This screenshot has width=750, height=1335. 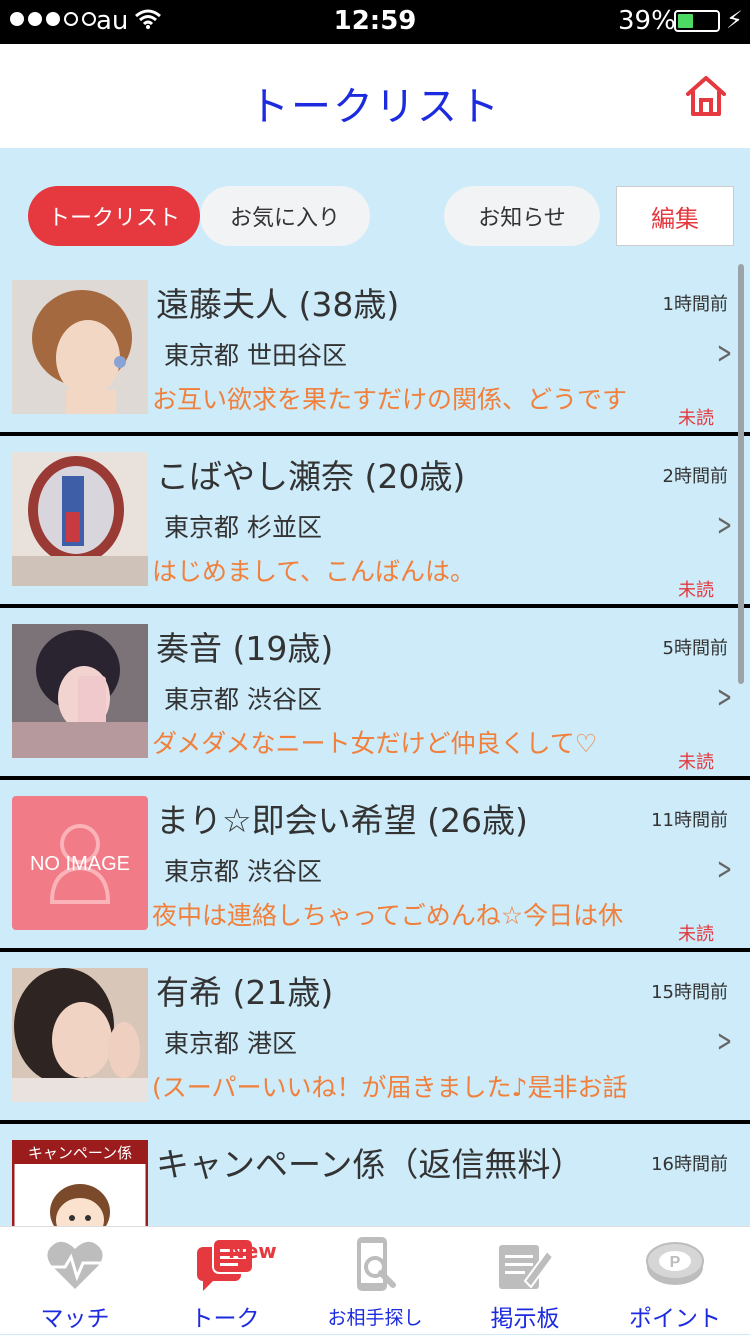 What do you see at coordinates (370, 1164) in the screenshot?
I see `user-name: キャンペーン係（返信無料）` at bounding box center [370, 1164].